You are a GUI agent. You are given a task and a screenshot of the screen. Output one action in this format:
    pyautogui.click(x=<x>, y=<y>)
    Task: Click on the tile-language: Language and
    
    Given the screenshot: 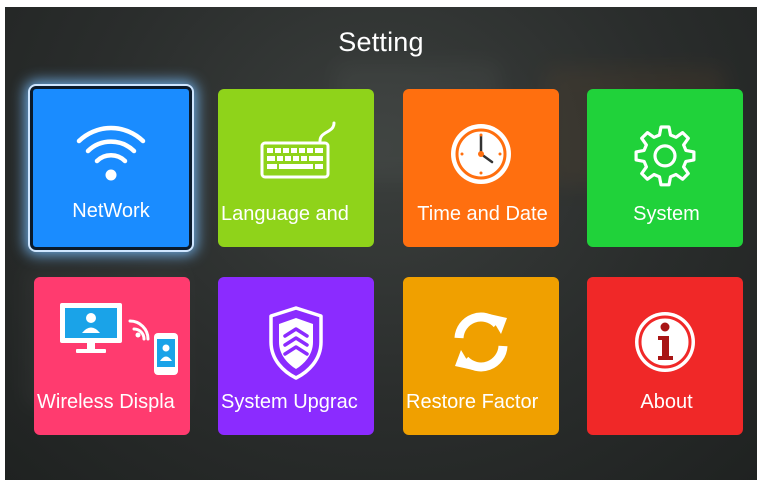 What is the action you would take?
    pyautogui.click(x=296, y=168)
    